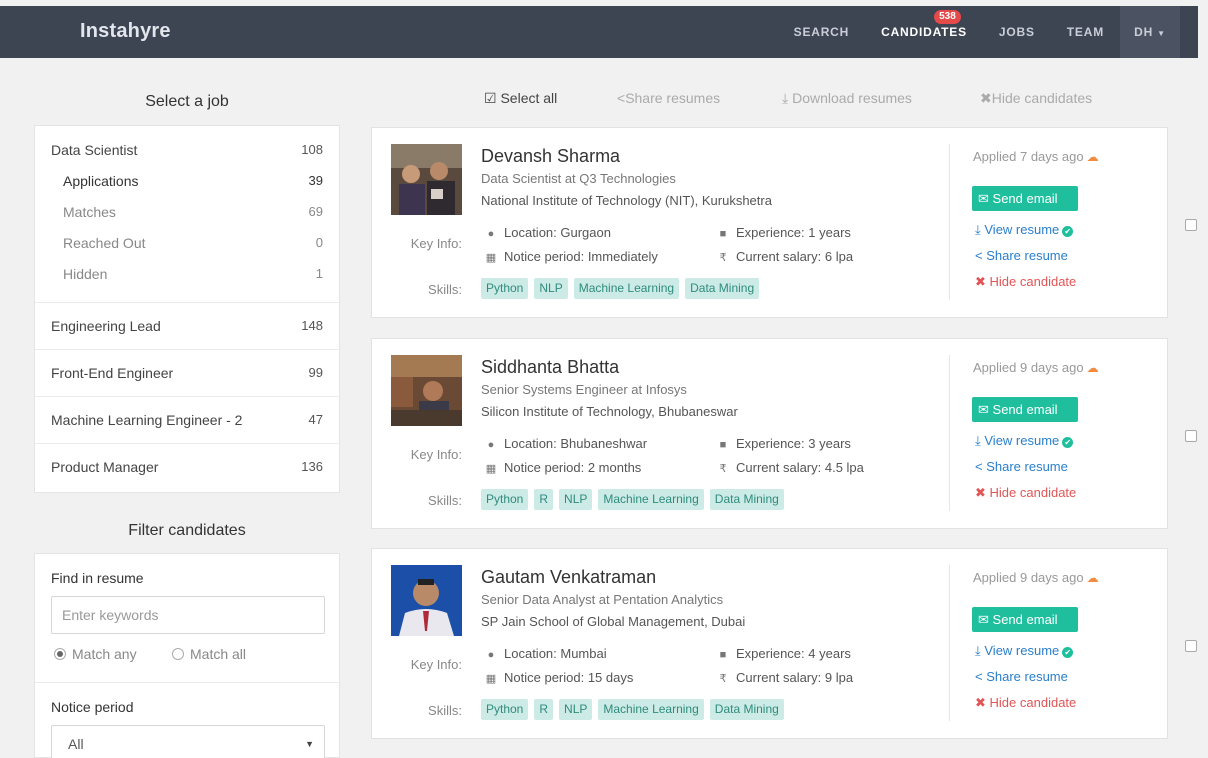 The image size is (1208, 758). What do you see at coordinates (983, 198) in the screenshot?
I see `envelope-icon: ✉` at bounding box center [983, 198].